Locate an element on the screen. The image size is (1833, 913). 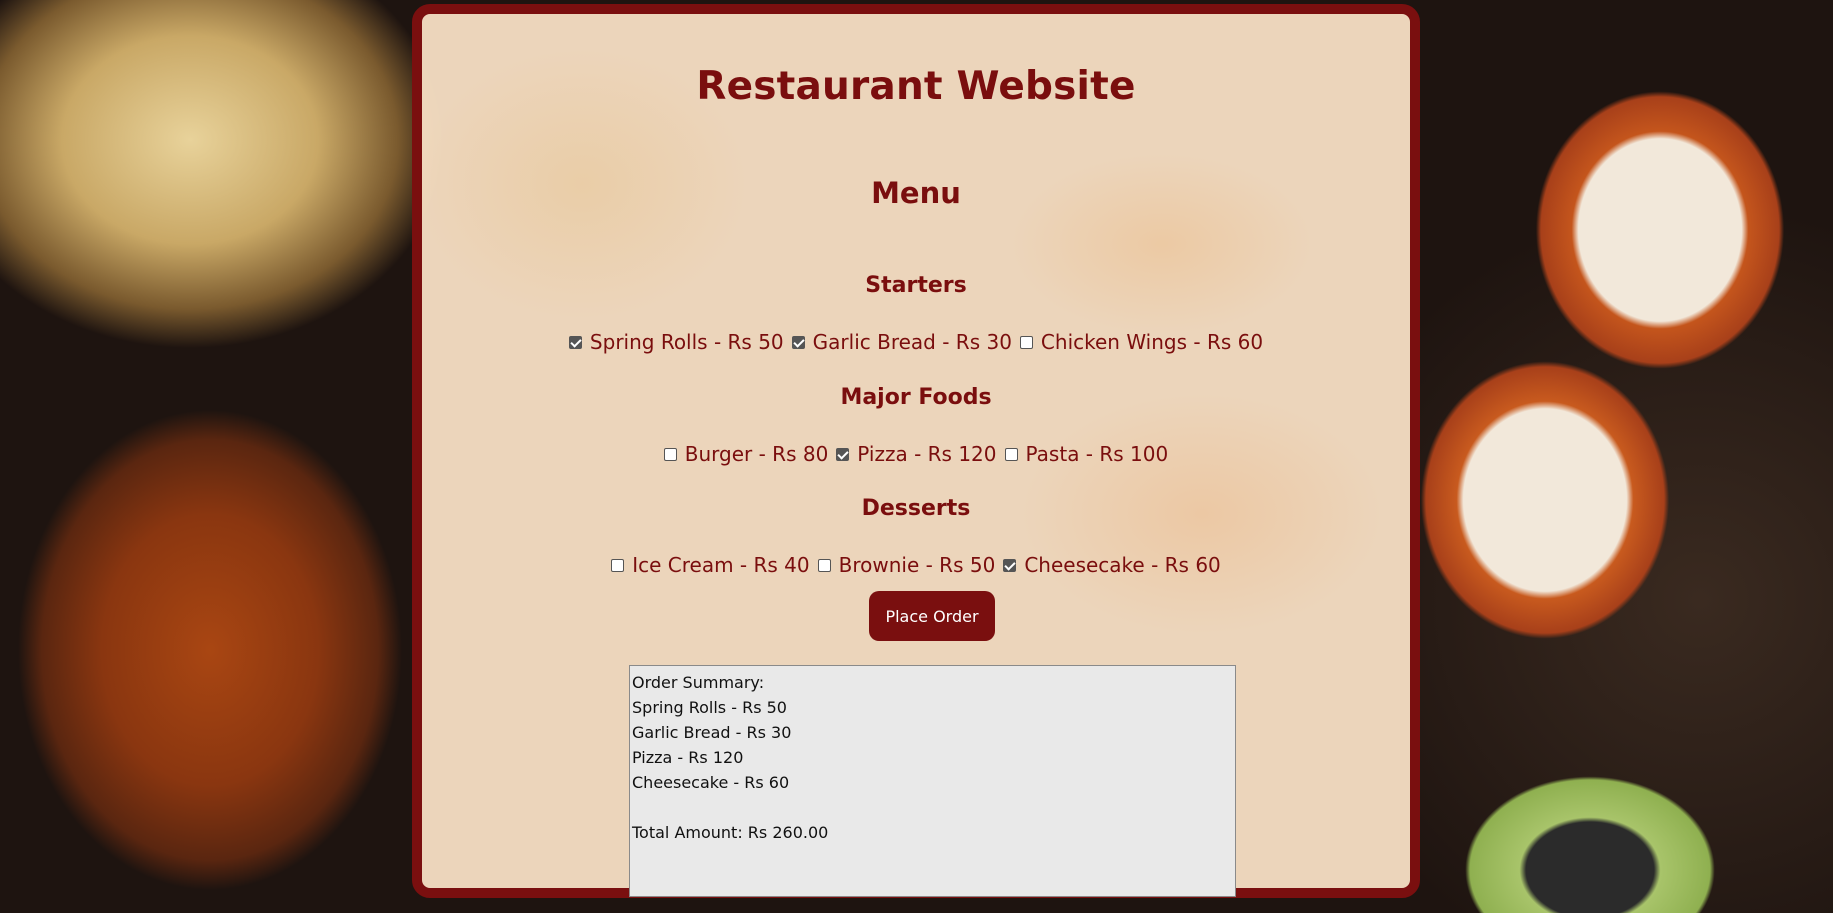
menu-item-pasta: Pasta - Rs 100 is located at coordinates (1086, 454).